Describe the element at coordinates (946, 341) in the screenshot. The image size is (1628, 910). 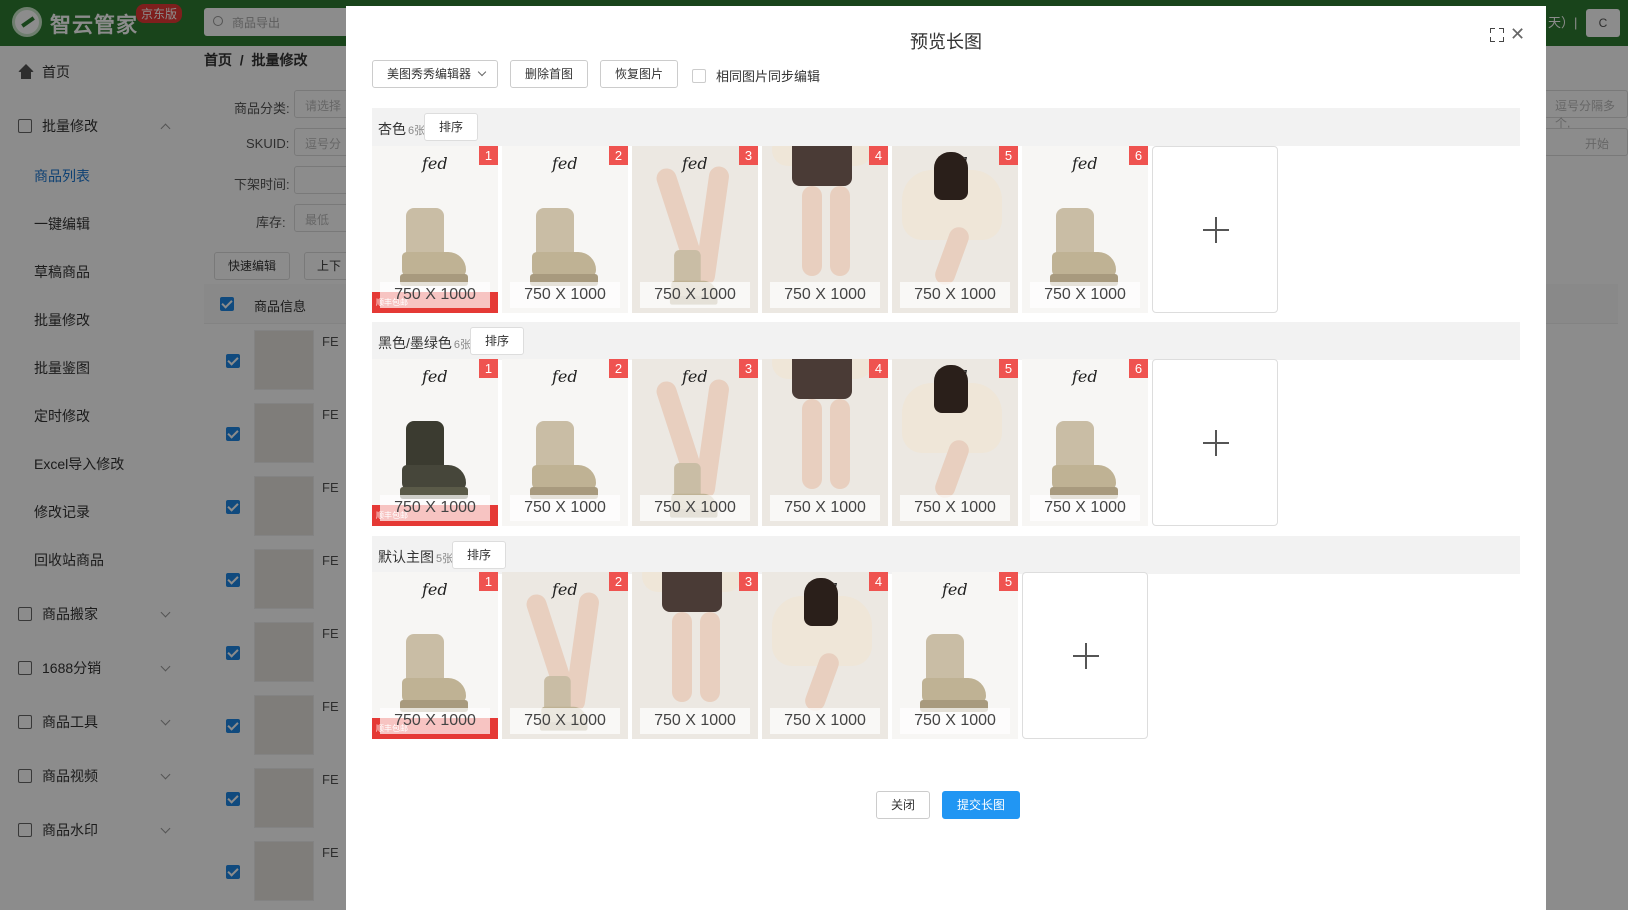
I see `image-group-header: 黑色/墨绿色 6张 排序` at that location.